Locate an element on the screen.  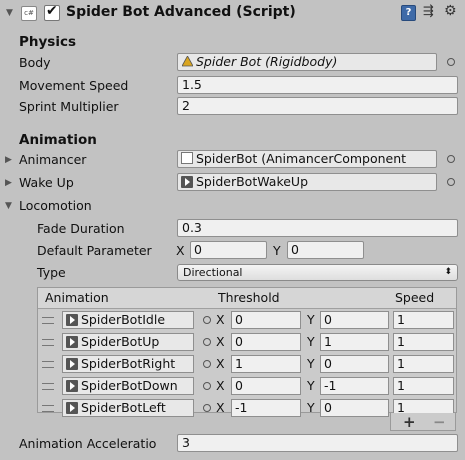
wake-up-expand-arrow-icon: ▶ is located at coordinates (8, 183).